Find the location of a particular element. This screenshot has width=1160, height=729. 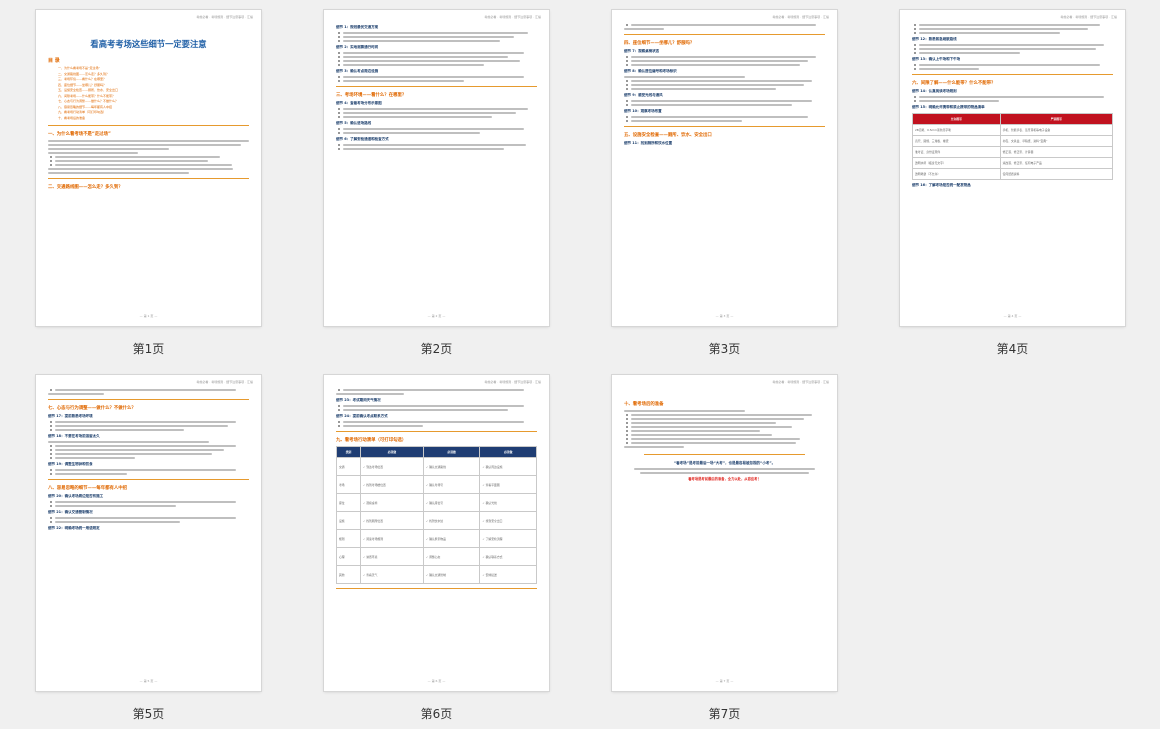

detail-heading: 细节 19：调整生物钟和饮食 is located at coordinates (70, 464).